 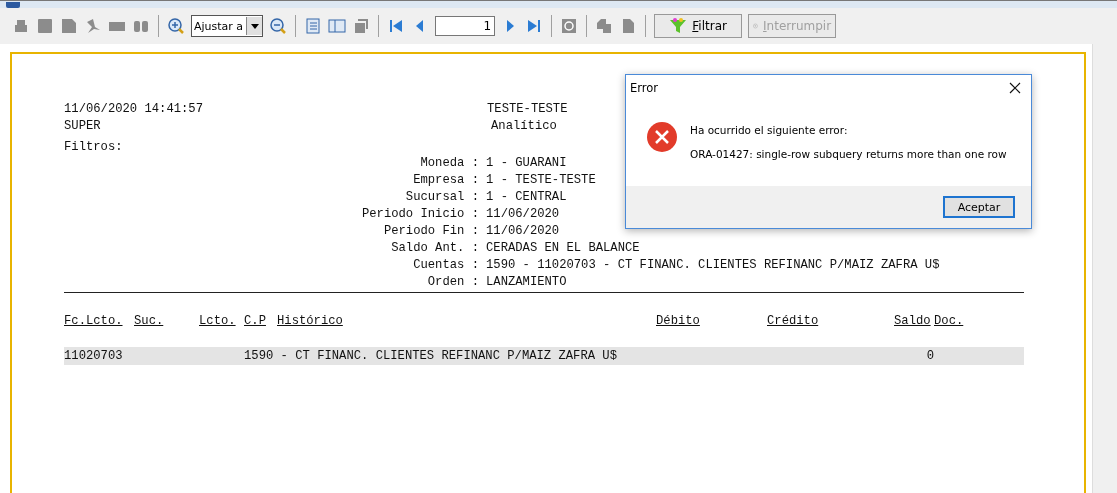 I want to click on caret-icon, so click(x=254, y=26).